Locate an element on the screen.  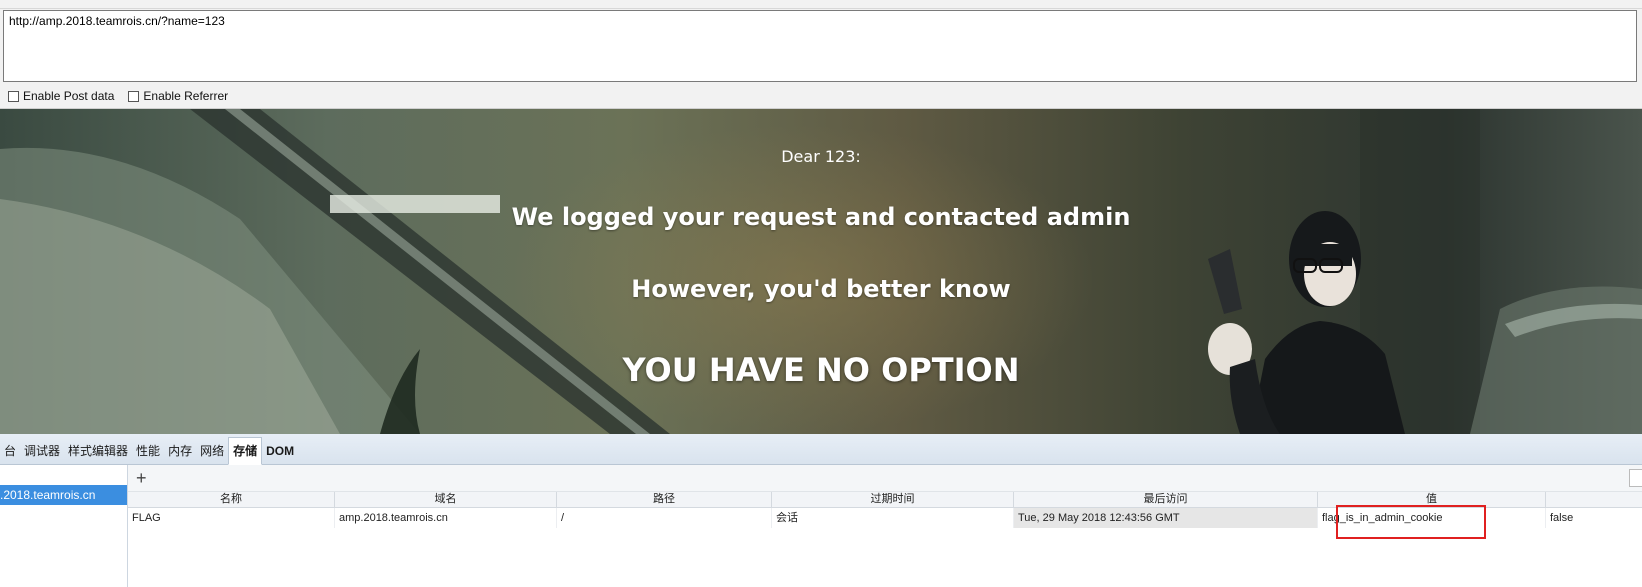
cell-last-accessed: Tue, 29 May 2018 12:43:56 GMT is located at coordinates (1166, 518).